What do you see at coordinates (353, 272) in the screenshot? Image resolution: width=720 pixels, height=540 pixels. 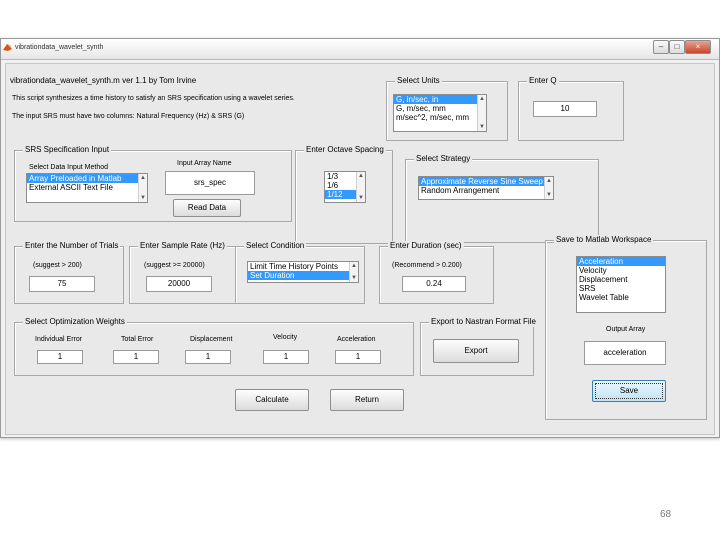 I see `condition-scrollbar: ▲ ▼` at bounding box center [353, 272].